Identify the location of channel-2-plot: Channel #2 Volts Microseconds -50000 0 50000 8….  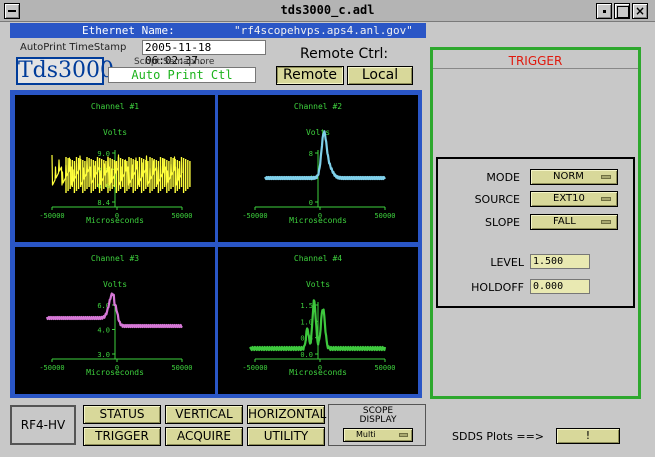
(318, 168).